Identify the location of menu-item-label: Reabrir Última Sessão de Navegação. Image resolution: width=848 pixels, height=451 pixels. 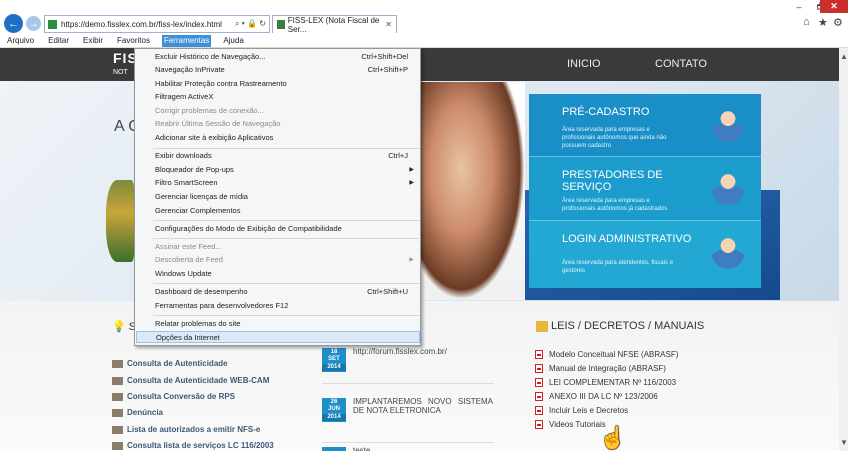
(218, 123).